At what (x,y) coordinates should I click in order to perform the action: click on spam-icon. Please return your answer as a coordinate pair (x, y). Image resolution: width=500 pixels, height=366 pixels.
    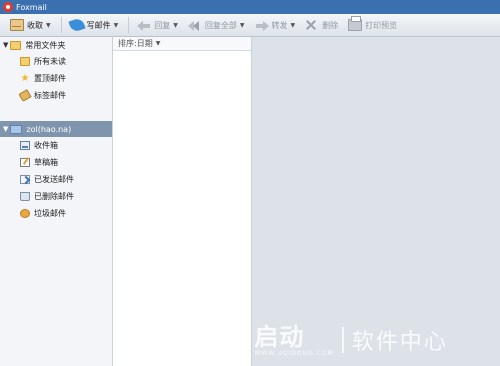
    Looking at the image, I should click on (25, 213).